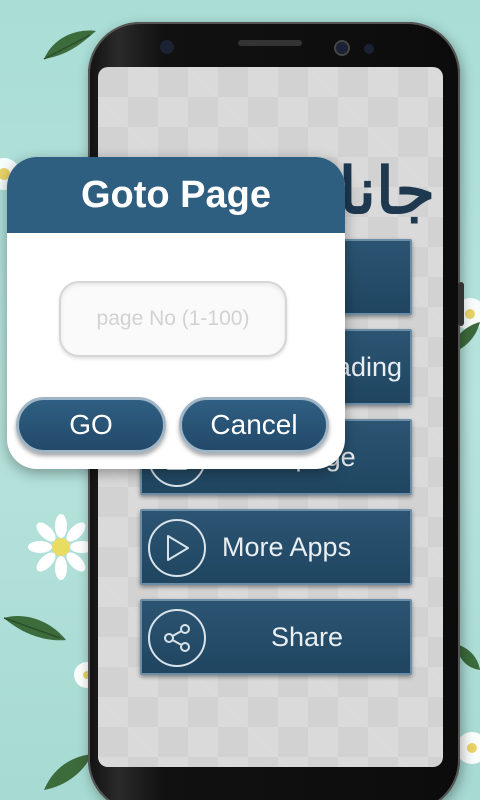 This screenshot has width=480, height=800. I want to click on menu-button-more-apps: More Apps, so click(276, 547).